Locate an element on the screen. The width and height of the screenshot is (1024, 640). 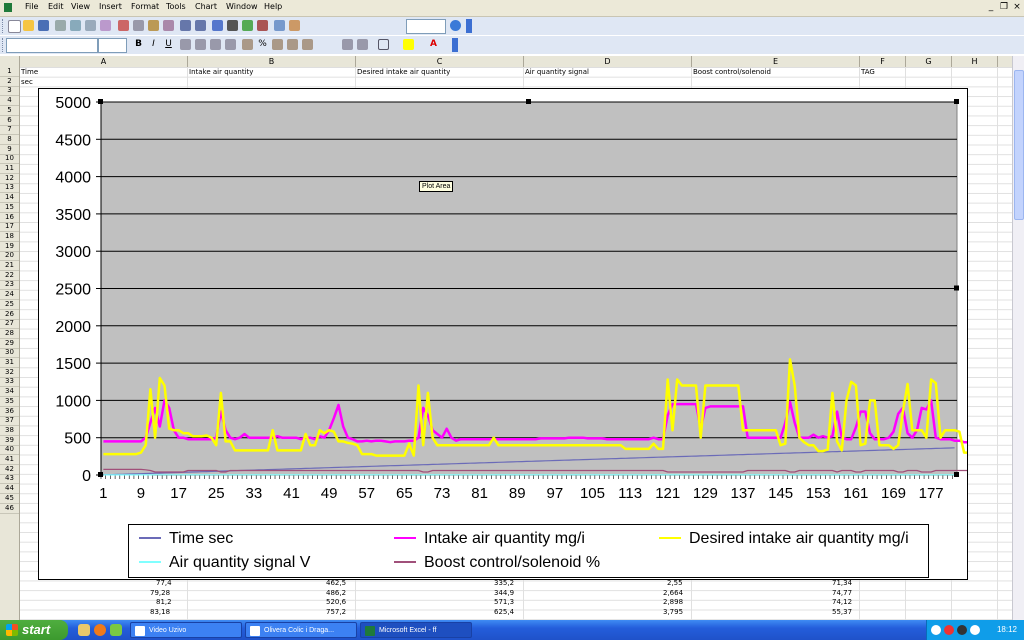
cell-a45: 81,2 is located at coordinates (164, 602).